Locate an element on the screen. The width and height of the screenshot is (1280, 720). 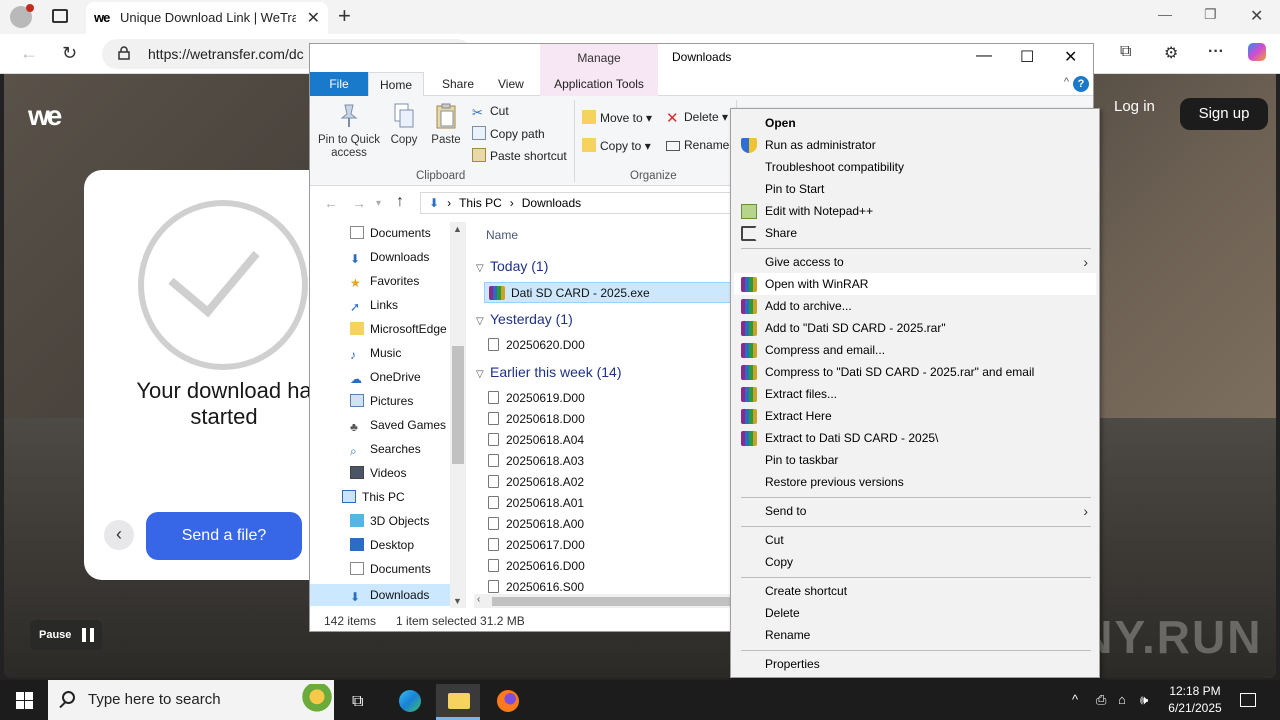
lock-icon is located at coordinates (124, 53).